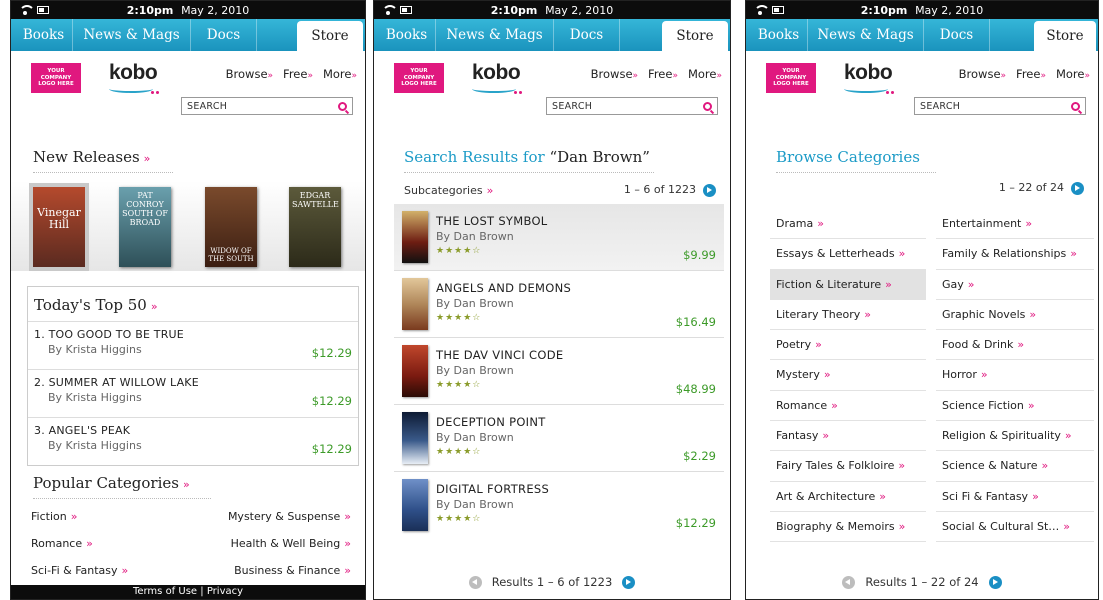 Image resolution: width=1103 pixels, height=600 pixels. Describe the element at coordinates (922, 582) in the screenshot. I see `pager: Results 1 – 22 of 24` at that location.